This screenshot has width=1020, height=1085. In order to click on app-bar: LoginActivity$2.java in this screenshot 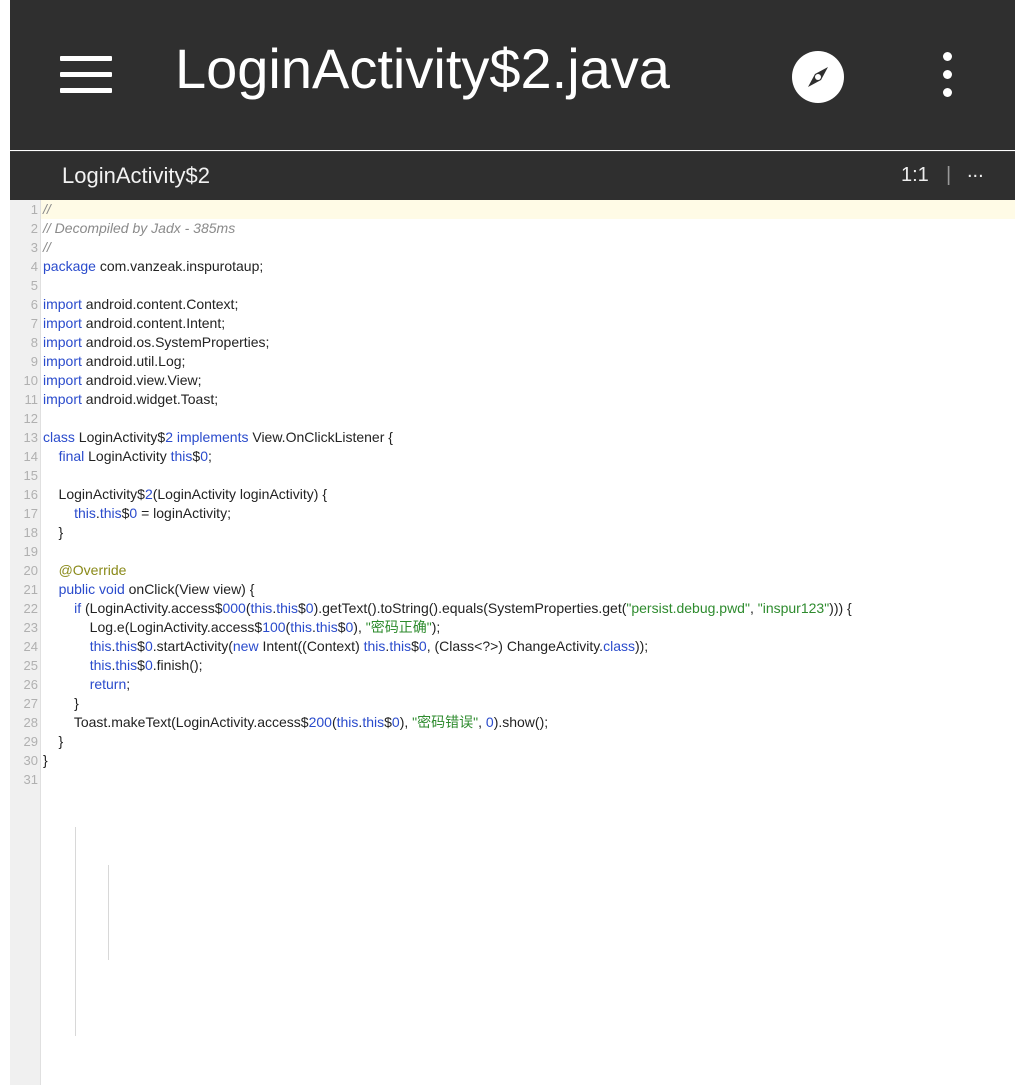, I will do `click(512, 75)`.